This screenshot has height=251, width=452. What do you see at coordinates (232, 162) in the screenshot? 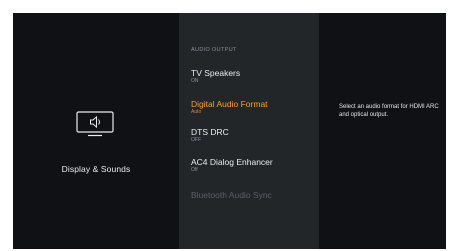
I see `menu-item-title: AC4 Dialog Enhancer` at bounding box center [232, 162].